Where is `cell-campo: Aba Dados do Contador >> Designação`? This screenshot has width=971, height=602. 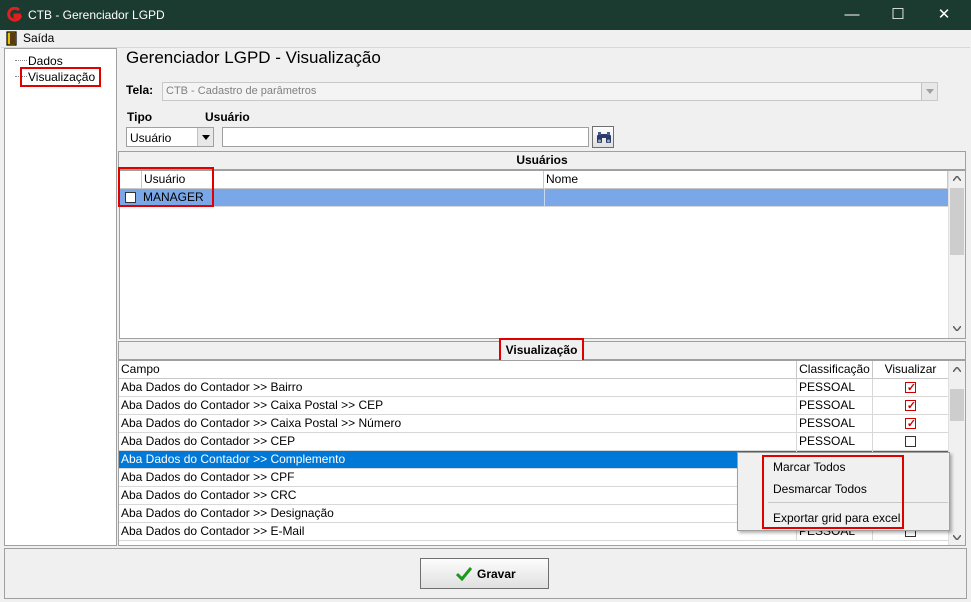
cell-campo: Aba Dados do Contador >> Designação is located at coordinates (458, 514).